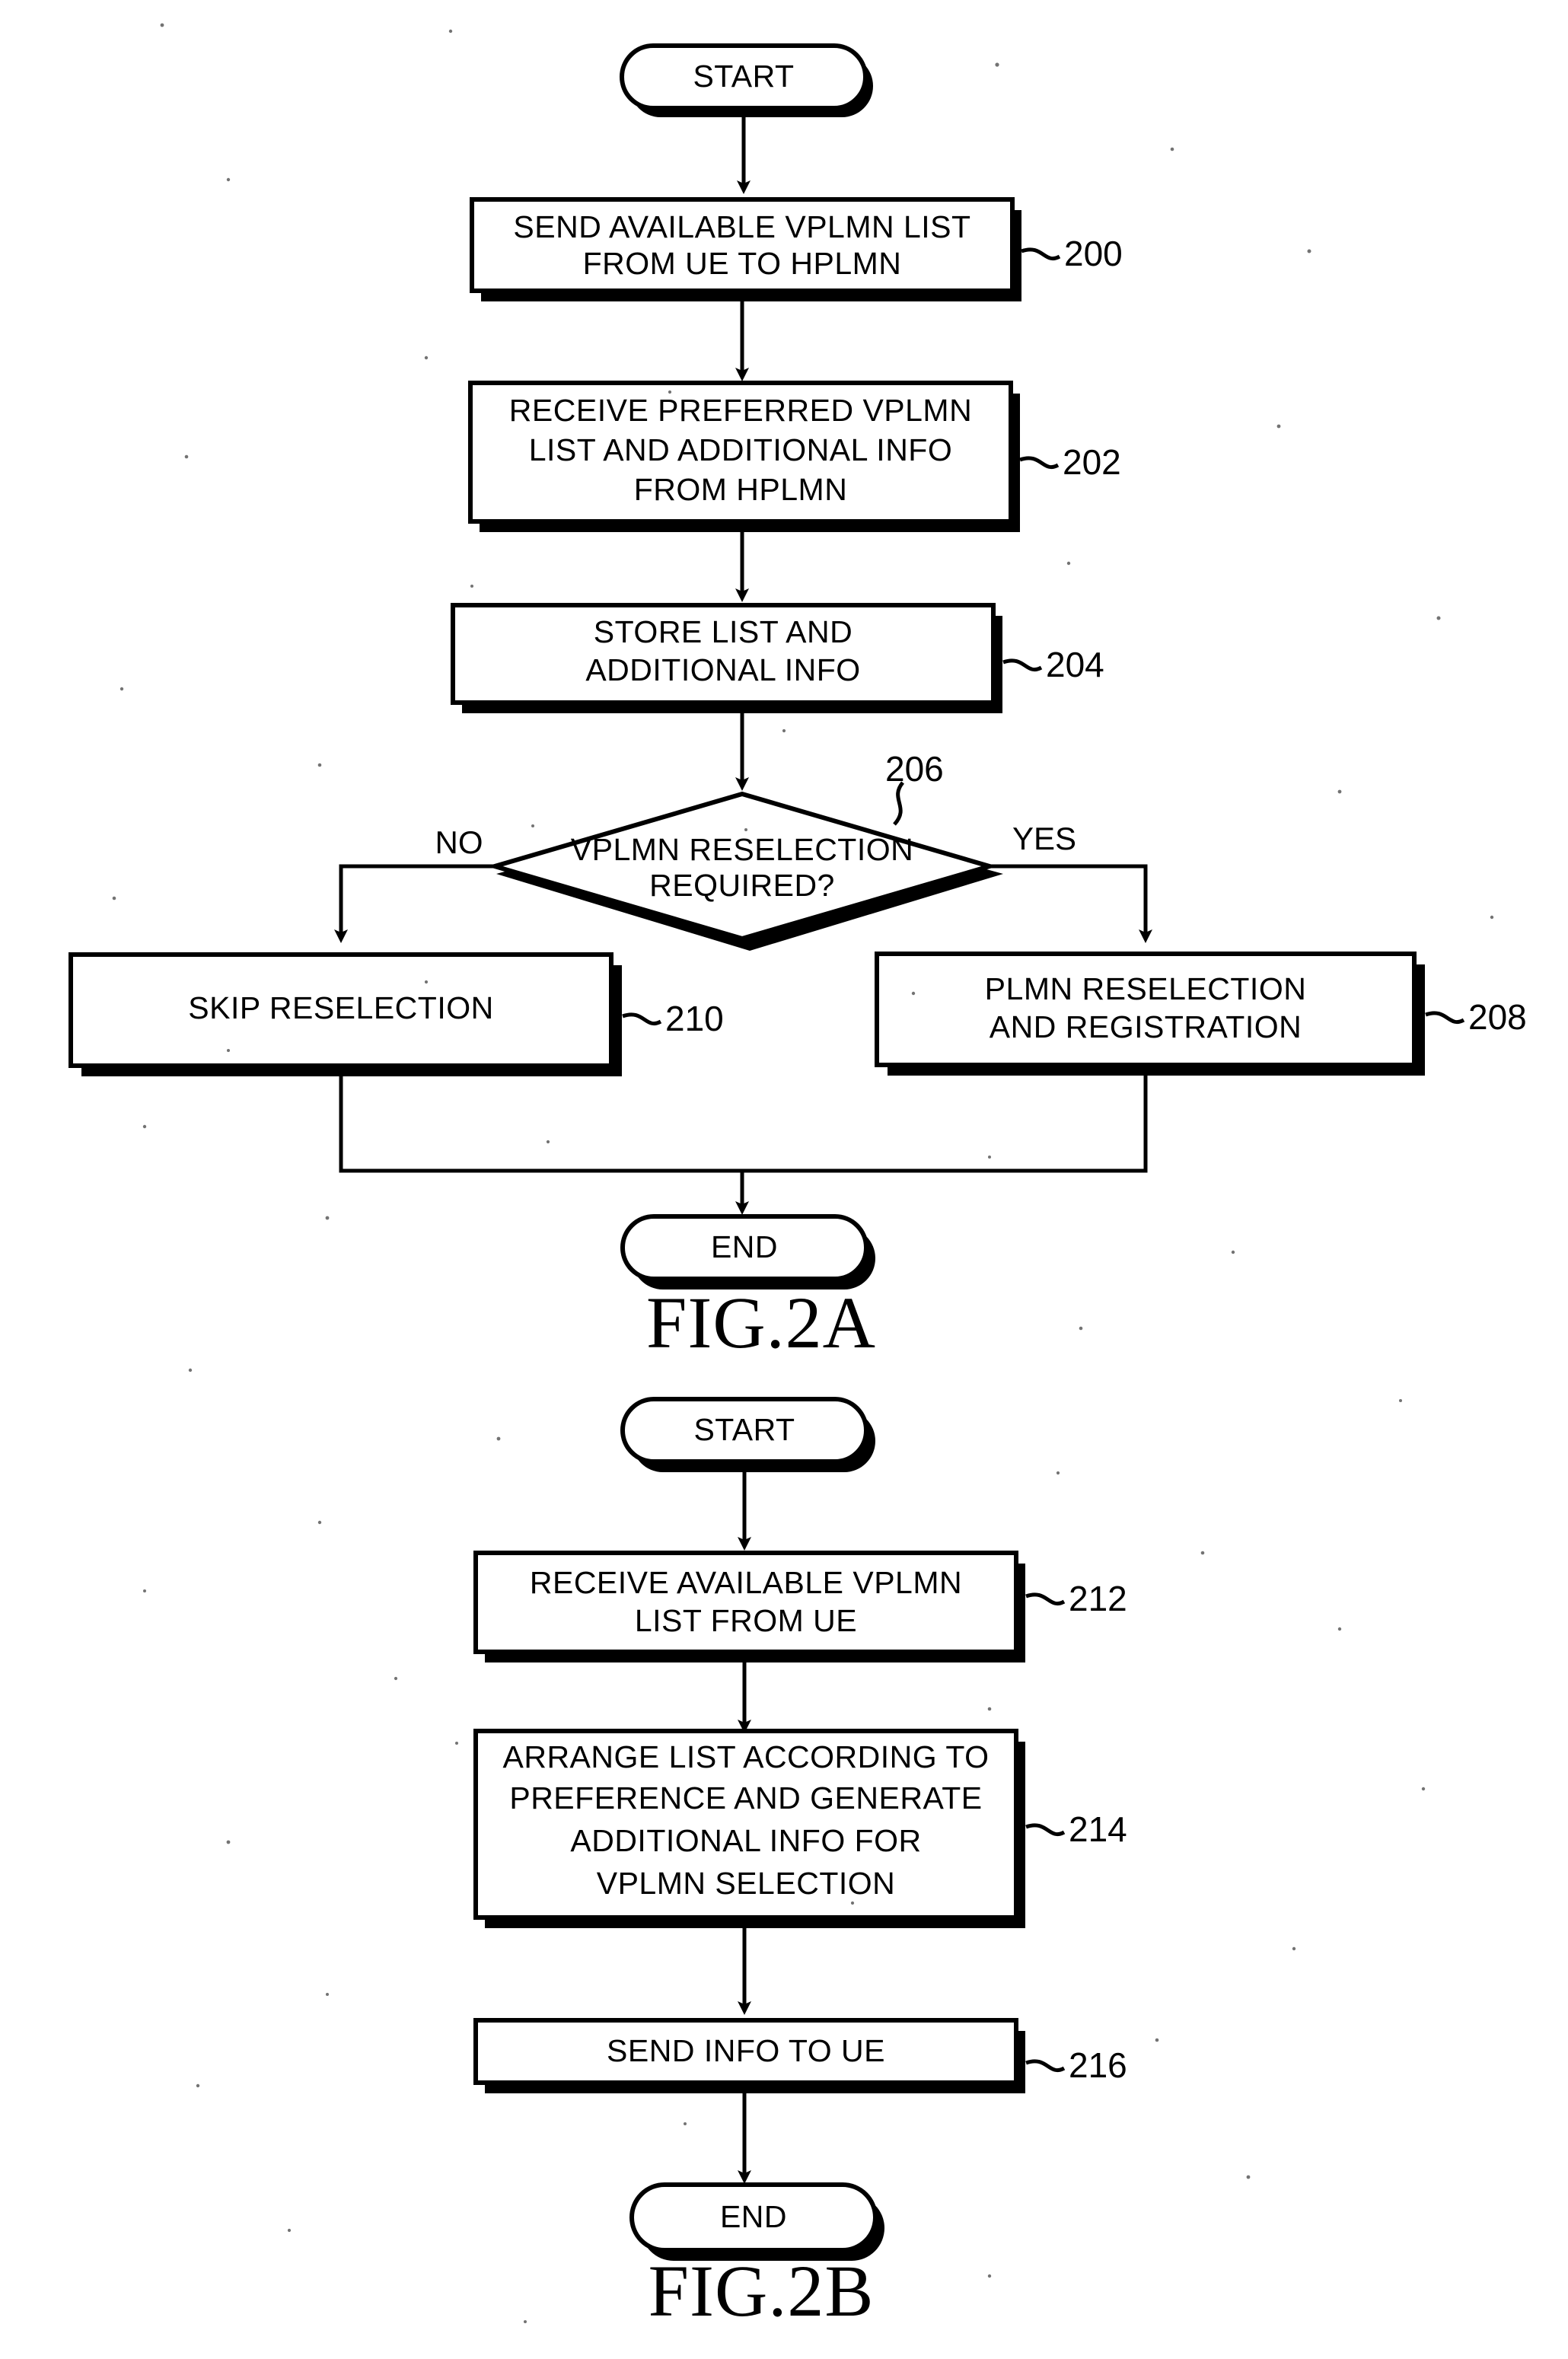 The width and height of the screenshot is (1568, 2359). What do you see at coordinates (1146, 1026) in the screenshot?
I see `node-step-208-line-2: AND REGISTRATION` at bounding box center [1146, 1026].